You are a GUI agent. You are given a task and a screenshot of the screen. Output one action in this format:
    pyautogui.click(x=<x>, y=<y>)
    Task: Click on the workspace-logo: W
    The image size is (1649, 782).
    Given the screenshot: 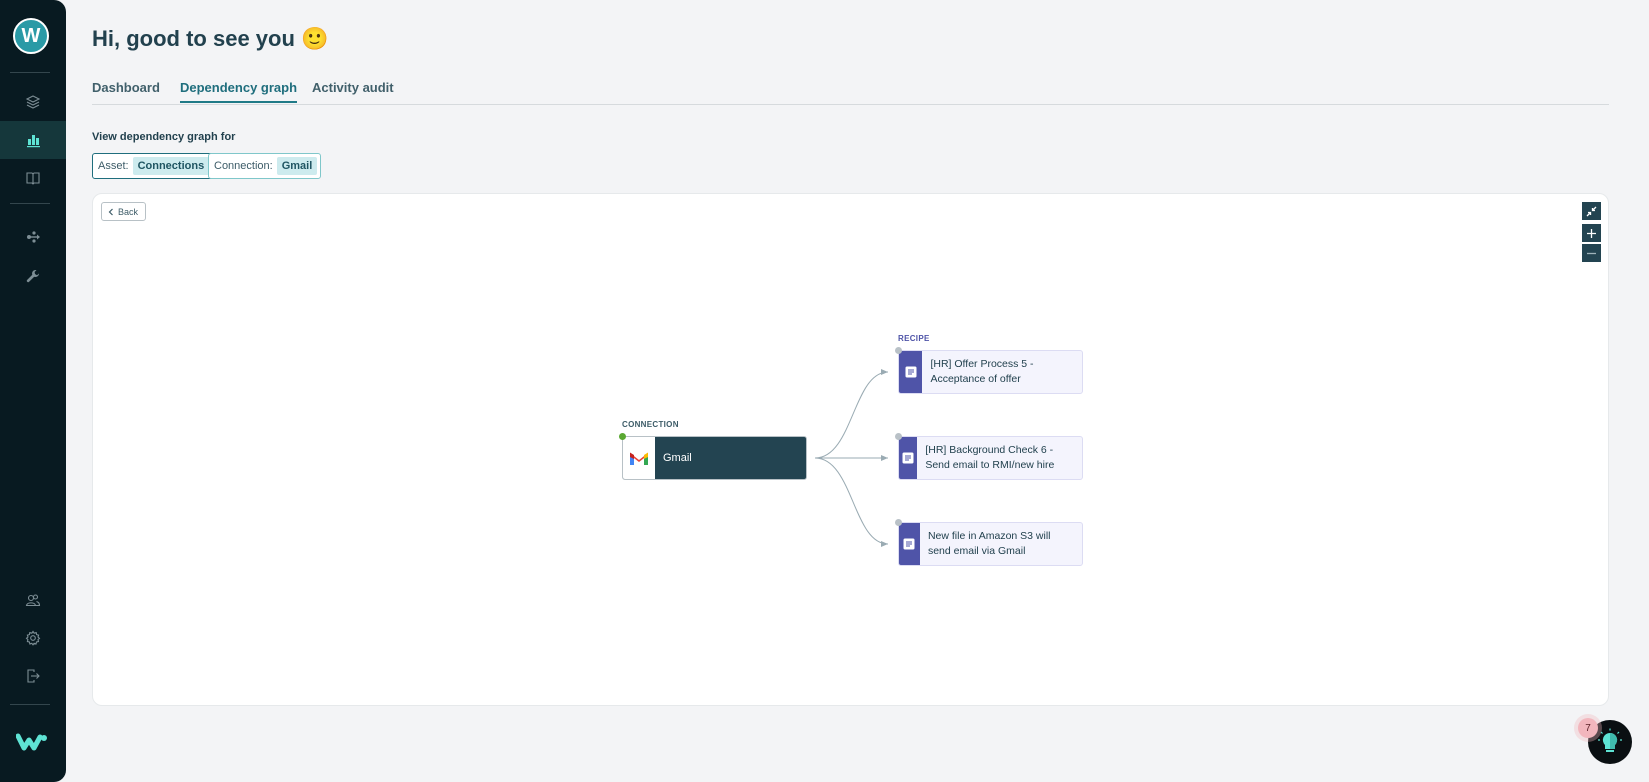 What is the action you would take?
    pyautogui.click(x=31, y=36)
    